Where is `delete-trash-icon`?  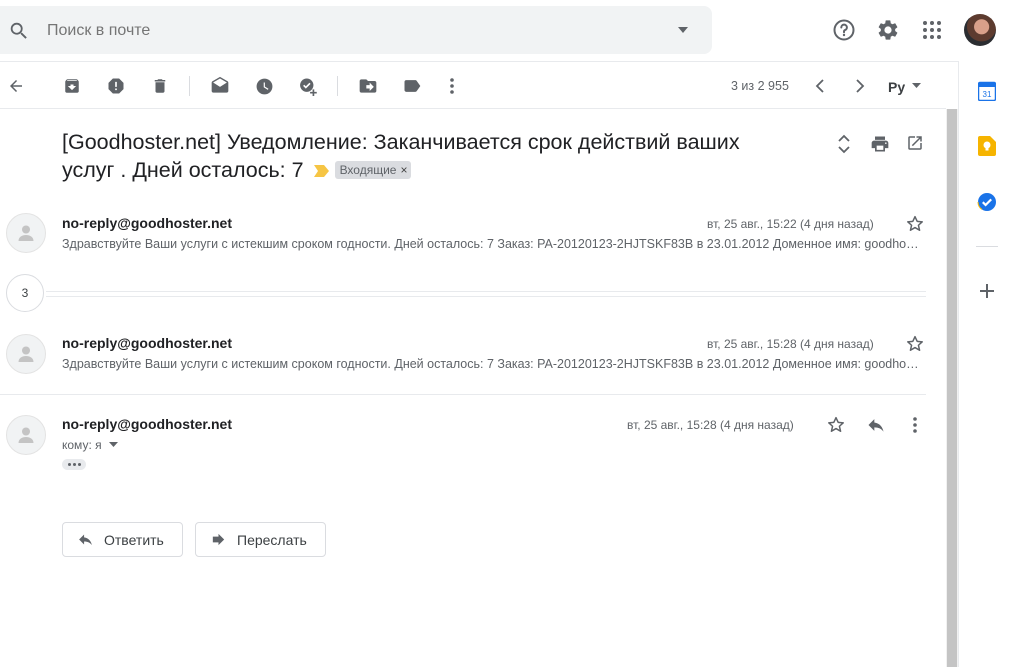 delete-trash-icon is located at coordinates (160, 86).